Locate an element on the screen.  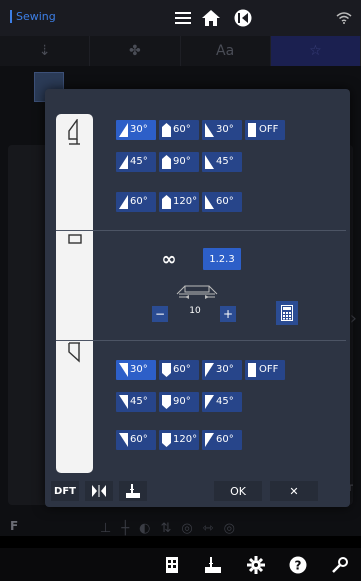
bottom-bar: ? is located at coordinates (180, 564).